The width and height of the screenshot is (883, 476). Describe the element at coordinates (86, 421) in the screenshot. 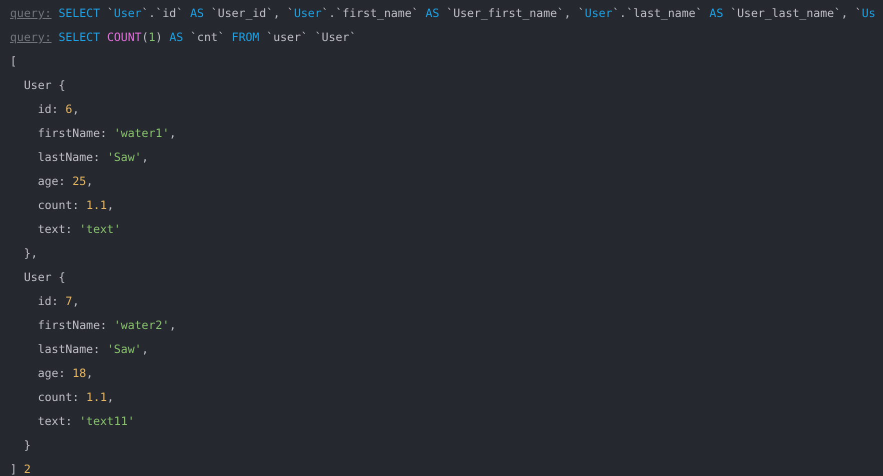

I see `output-line: text: 'text11'` at that location.